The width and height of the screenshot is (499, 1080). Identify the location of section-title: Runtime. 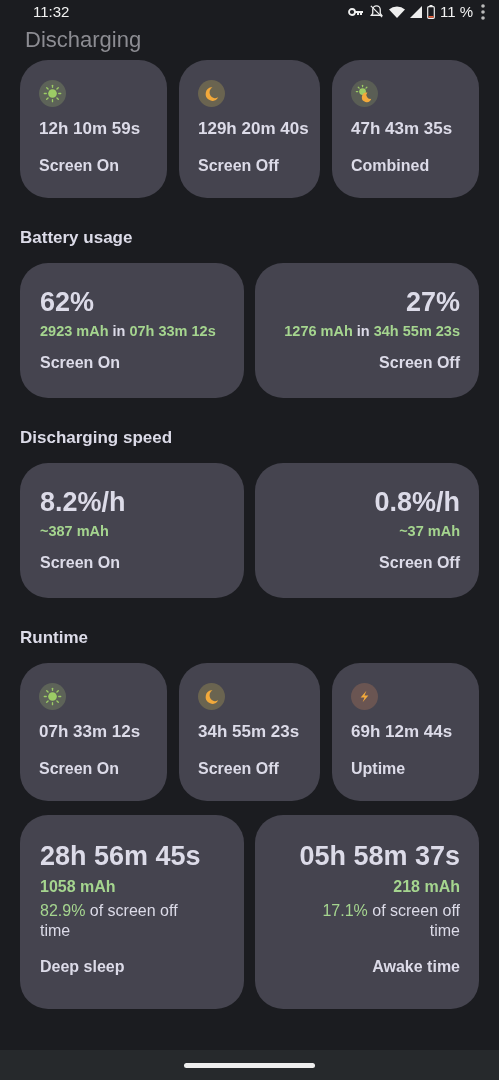
(54, 638).